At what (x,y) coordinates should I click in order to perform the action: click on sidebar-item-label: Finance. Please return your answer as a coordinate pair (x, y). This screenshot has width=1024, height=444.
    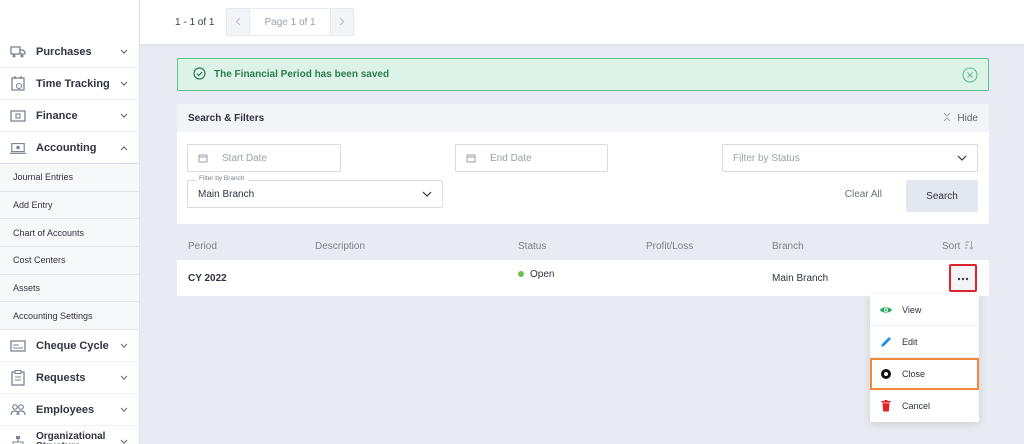
    Looking at the image, I should click on (57, 115).